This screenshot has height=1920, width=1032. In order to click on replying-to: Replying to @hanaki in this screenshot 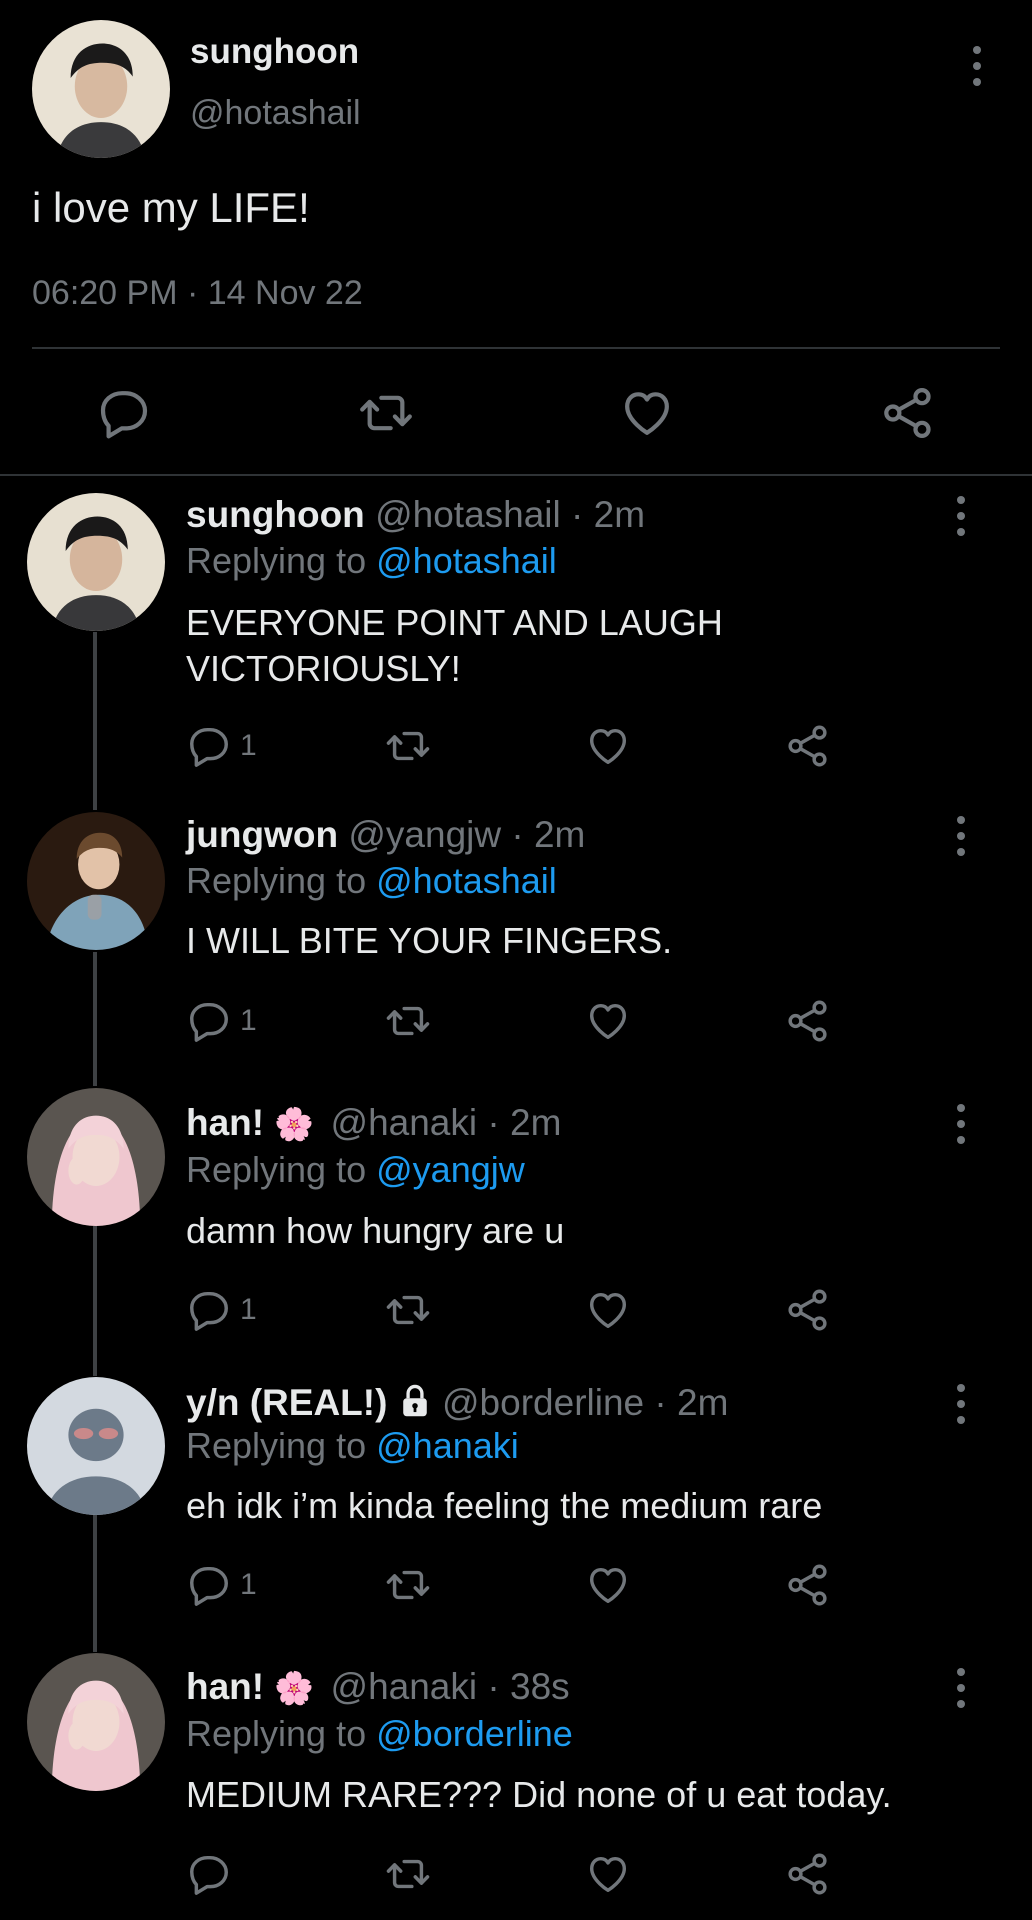, I will do `click(352, 1446)`.